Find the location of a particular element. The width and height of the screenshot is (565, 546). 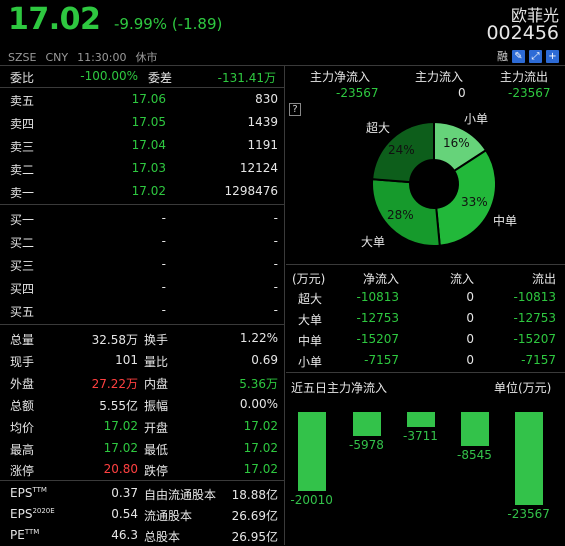

ask-row: 卖二 17.03 12124 is located at coordinates (142, 168).